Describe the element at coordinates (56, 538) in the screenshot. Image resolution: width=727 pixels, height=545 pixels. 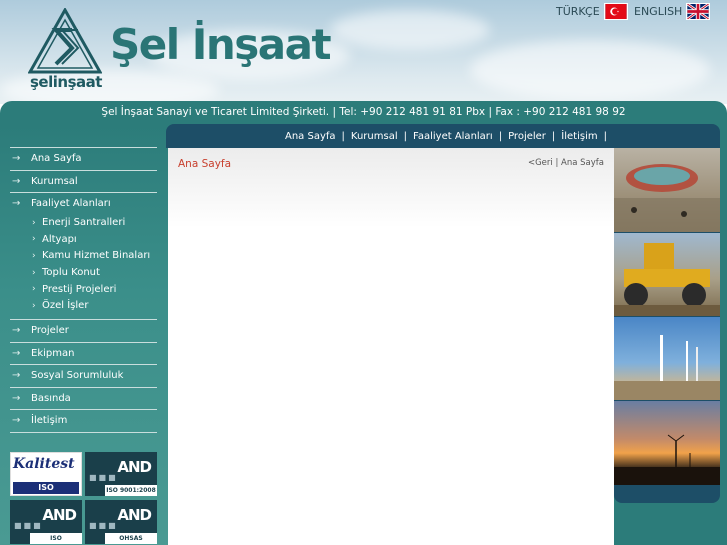
I see `certificate-label: ISO 14001:2004` at that location.